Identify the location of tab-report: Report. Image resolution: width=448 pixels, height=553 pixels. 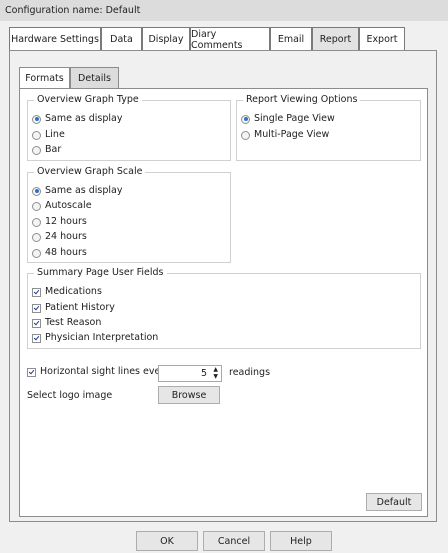
(335, 39).